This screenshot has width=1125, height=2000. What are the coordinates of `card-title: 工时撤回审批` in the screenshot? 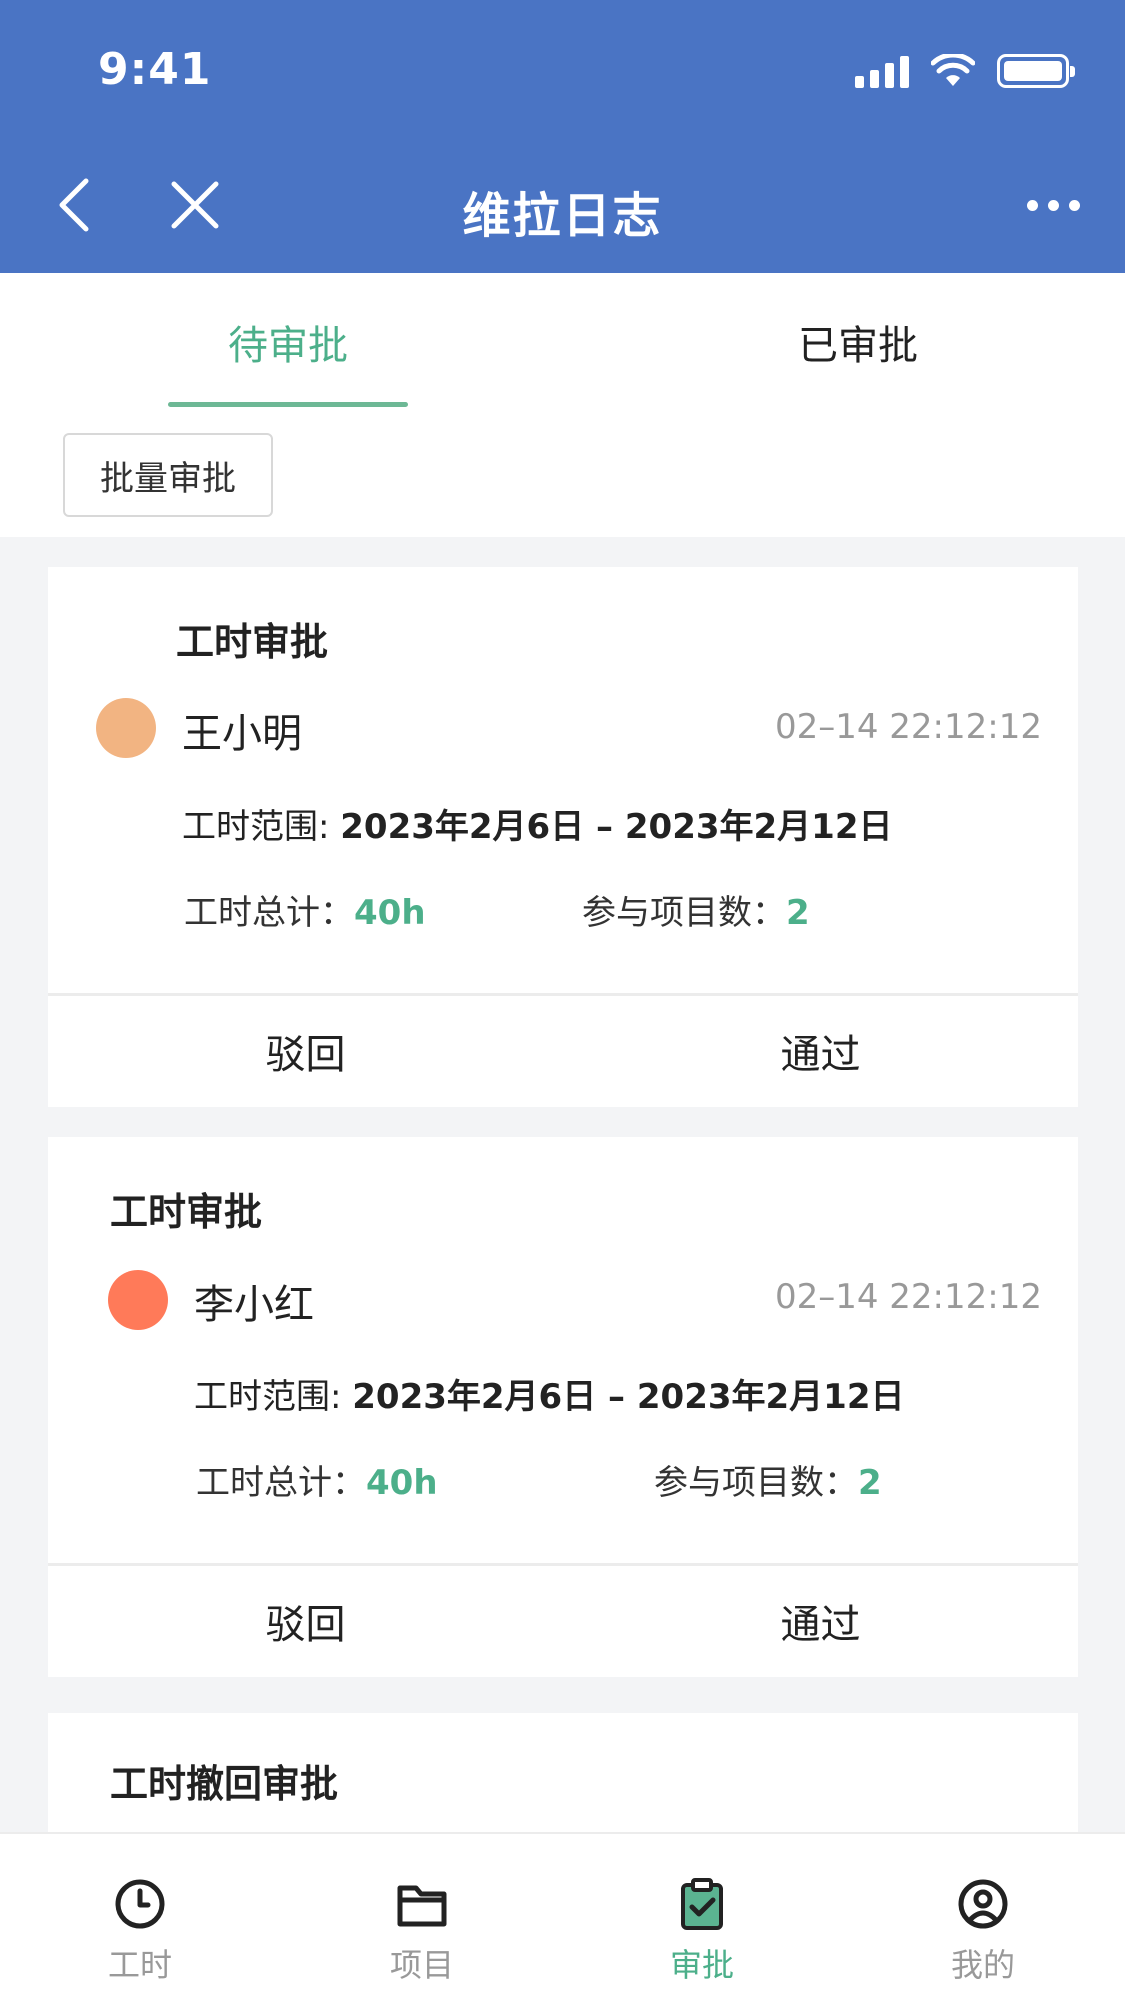 It's located at (224, 1784).